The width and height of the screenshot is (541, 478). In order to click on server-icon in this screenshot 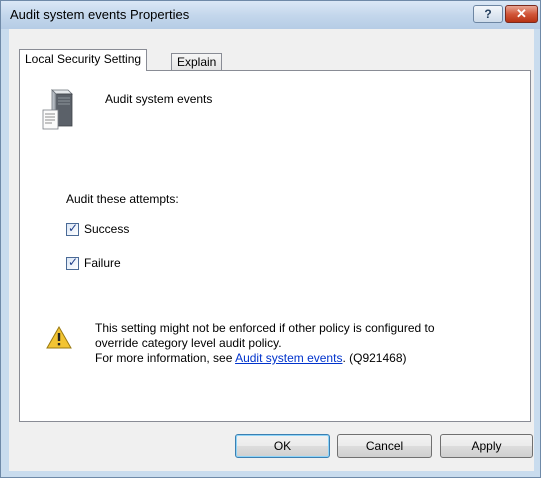, I will do `click(57, 109)`.